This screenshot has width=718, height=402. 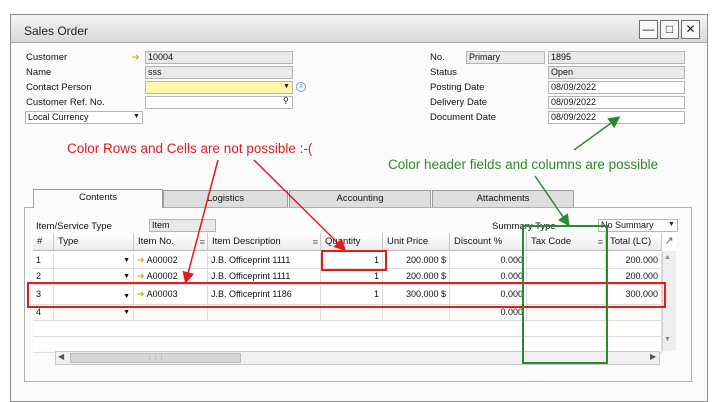 What do you see at coordinates (43, 242) in the screenshot?
I see `column-header-num: #` at bounding box center [43, 242].